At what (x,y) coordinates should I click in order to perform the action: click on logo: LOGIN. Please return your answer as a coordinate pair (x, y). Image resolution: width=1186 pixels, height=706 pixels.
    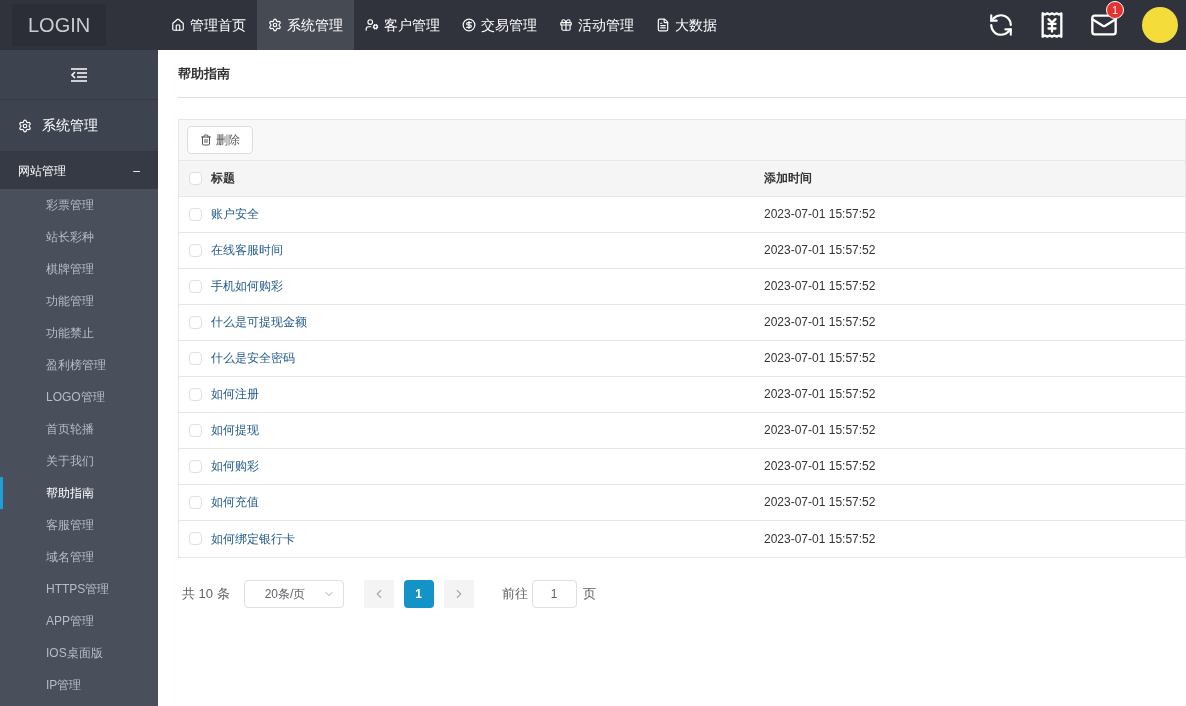
    Looking at the image, I should click on (59, 25).